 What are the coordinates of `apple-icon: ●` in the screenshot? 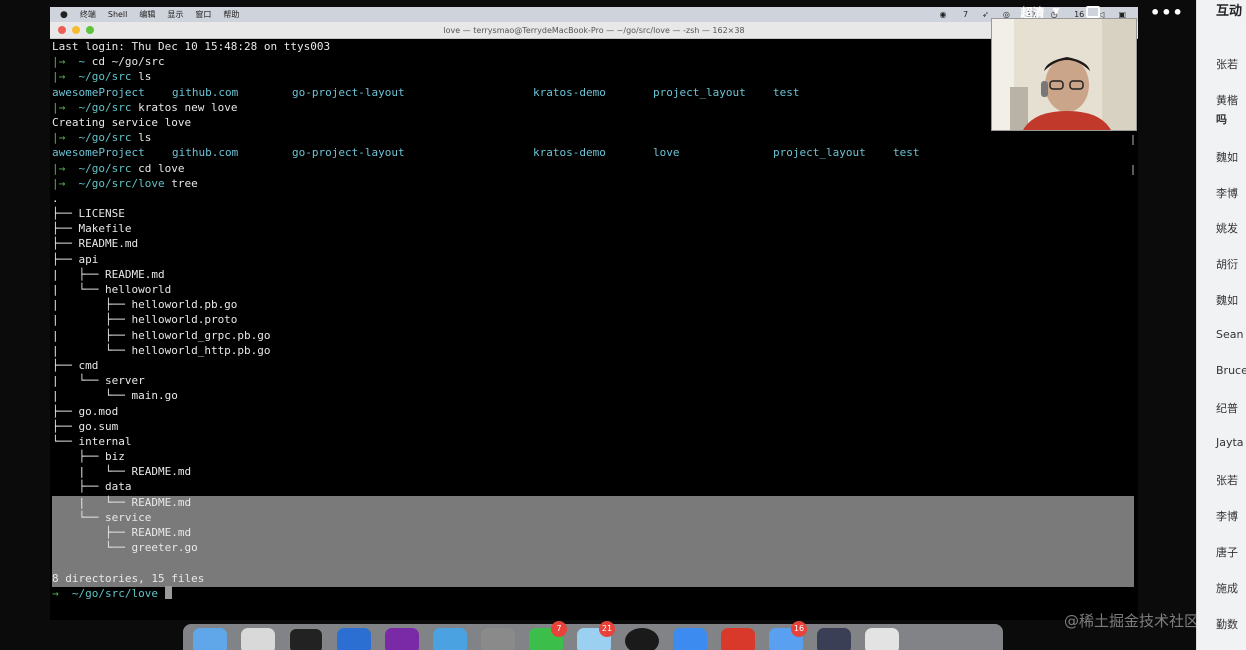 It's located at (64, 15).